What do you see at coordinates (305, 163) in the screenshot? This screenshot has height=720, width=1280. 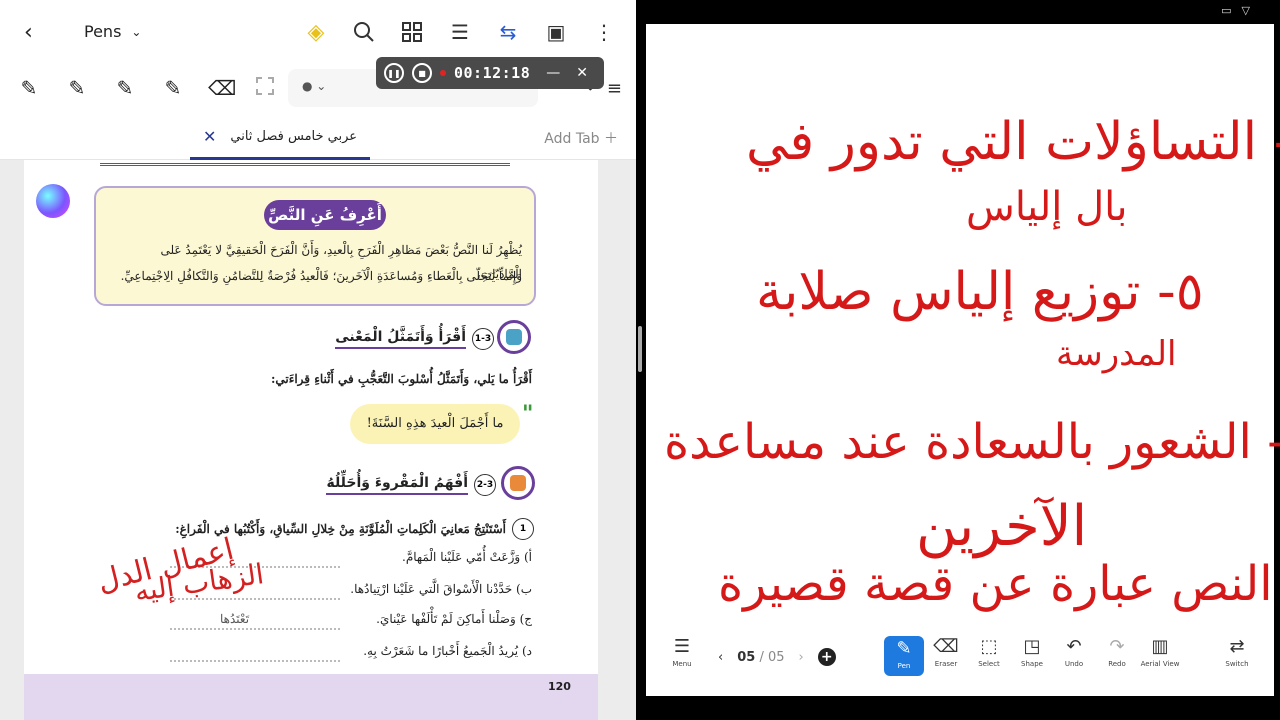 I see `page-frame-border` at bounding box center [305, 163].